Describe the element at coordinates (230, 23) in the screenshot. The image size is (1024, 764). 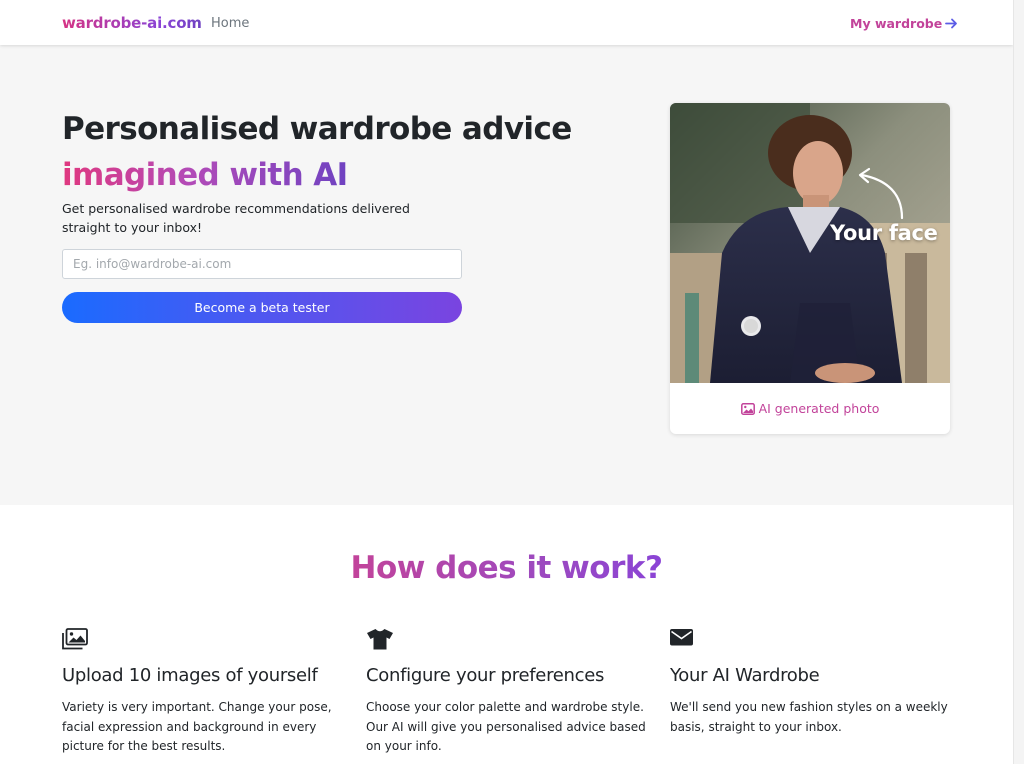
I see `nav-home-link: Home` at that location.